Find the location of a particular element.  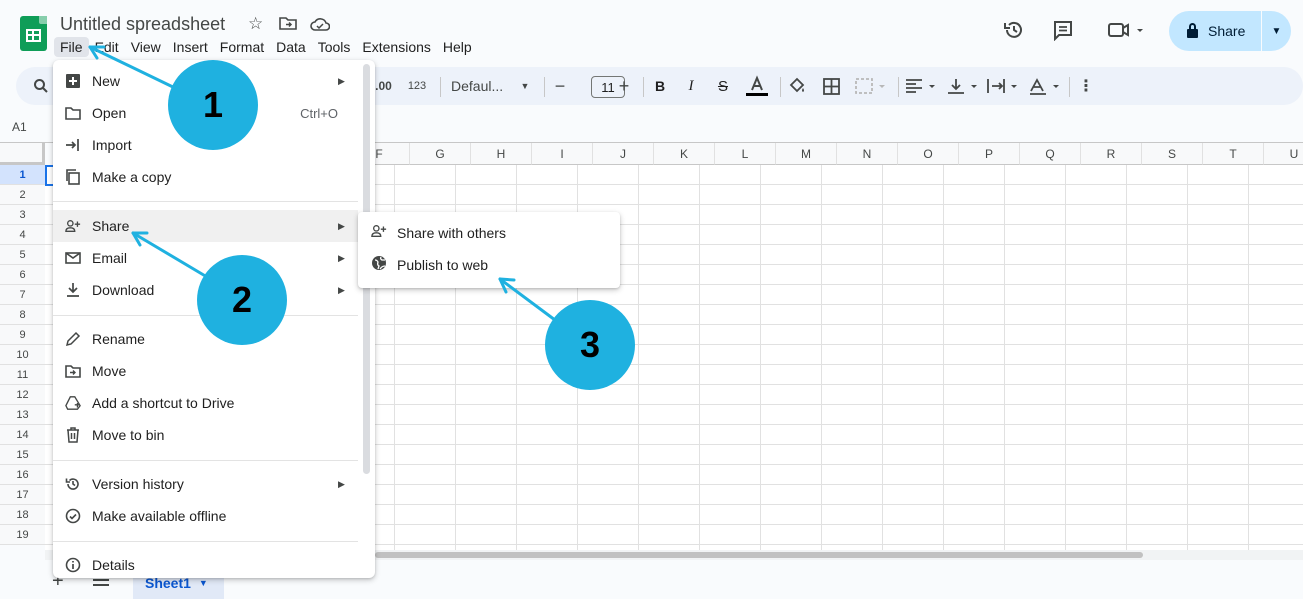

annotation-step-1: 1 is located at coordinates (213, 105).